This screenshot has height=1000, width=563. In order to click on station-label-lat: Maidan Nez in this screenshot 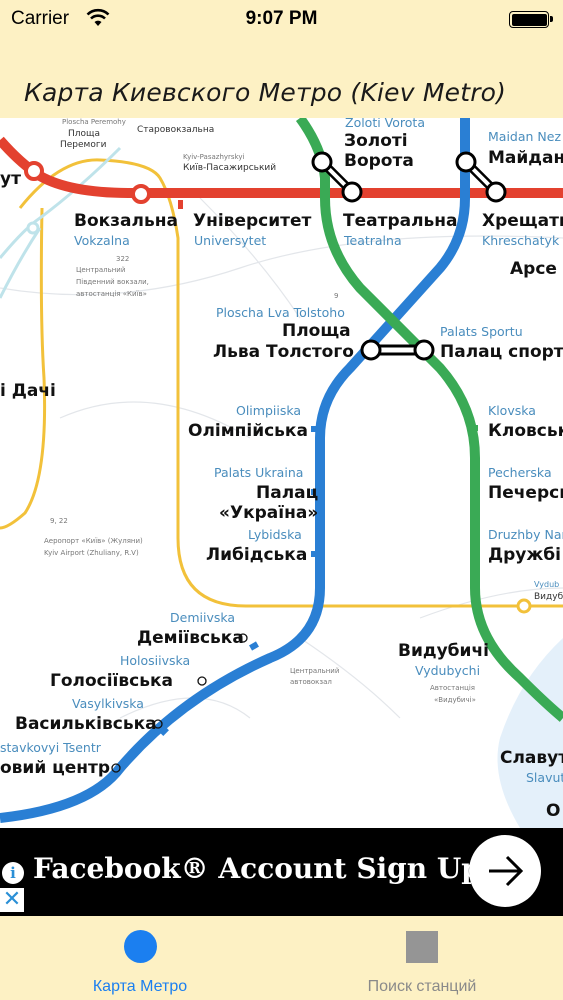, I will do `click(524, 136)`.